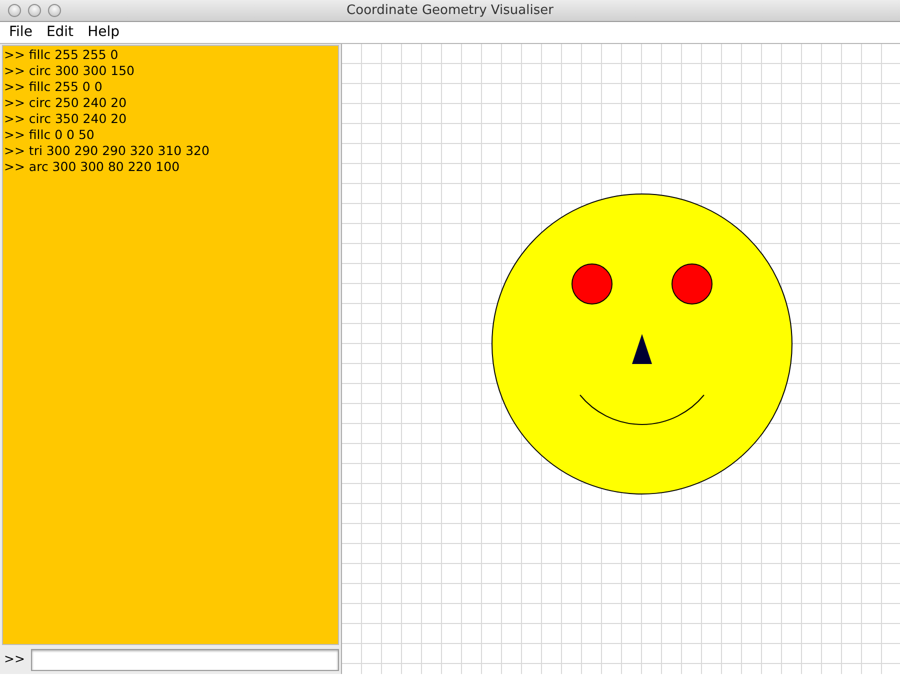 Image resolution: width=900 pixels, height=675 pixels. Describe the element at coordinates (70, 71) in the screenshot. I see `console-line: >> circ 300 300 150` at that location.